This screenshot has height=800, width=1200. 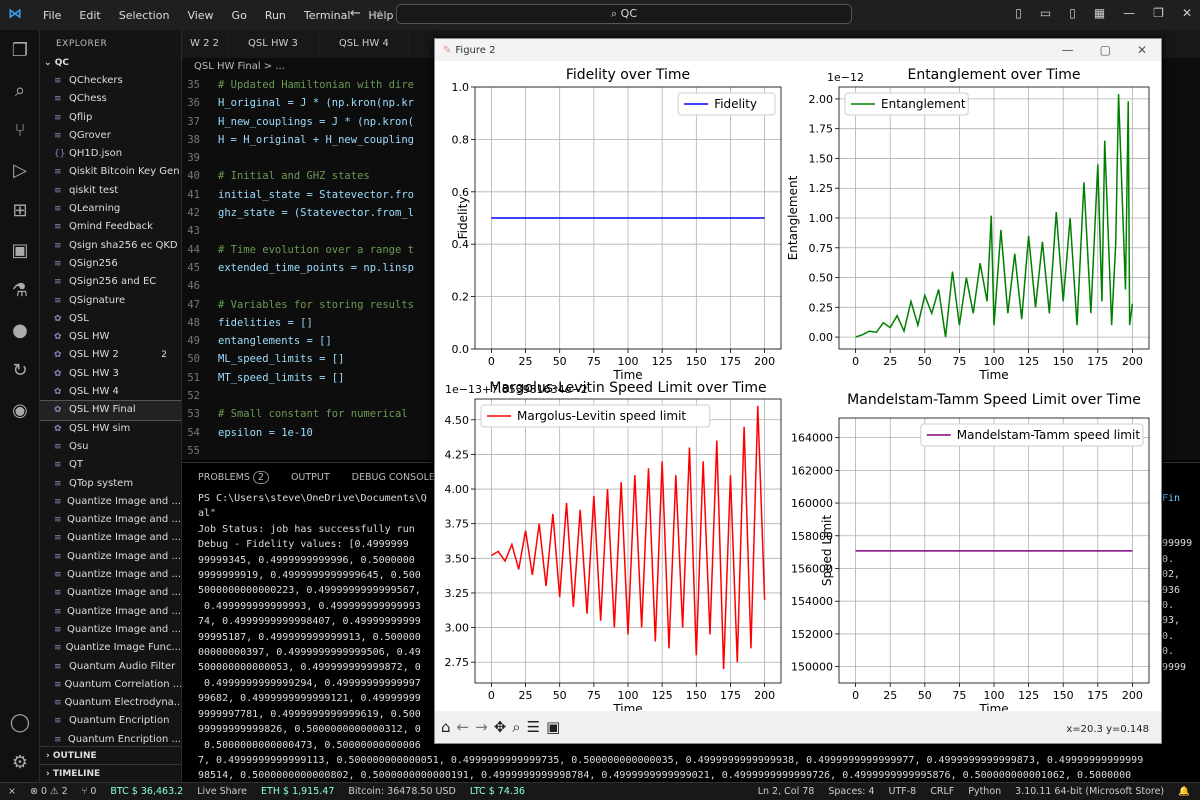 What do you see at coordinates (355, 13) in the screenshot?
I see `back-arrow-icon: ←` at bounding box center [355, 13].